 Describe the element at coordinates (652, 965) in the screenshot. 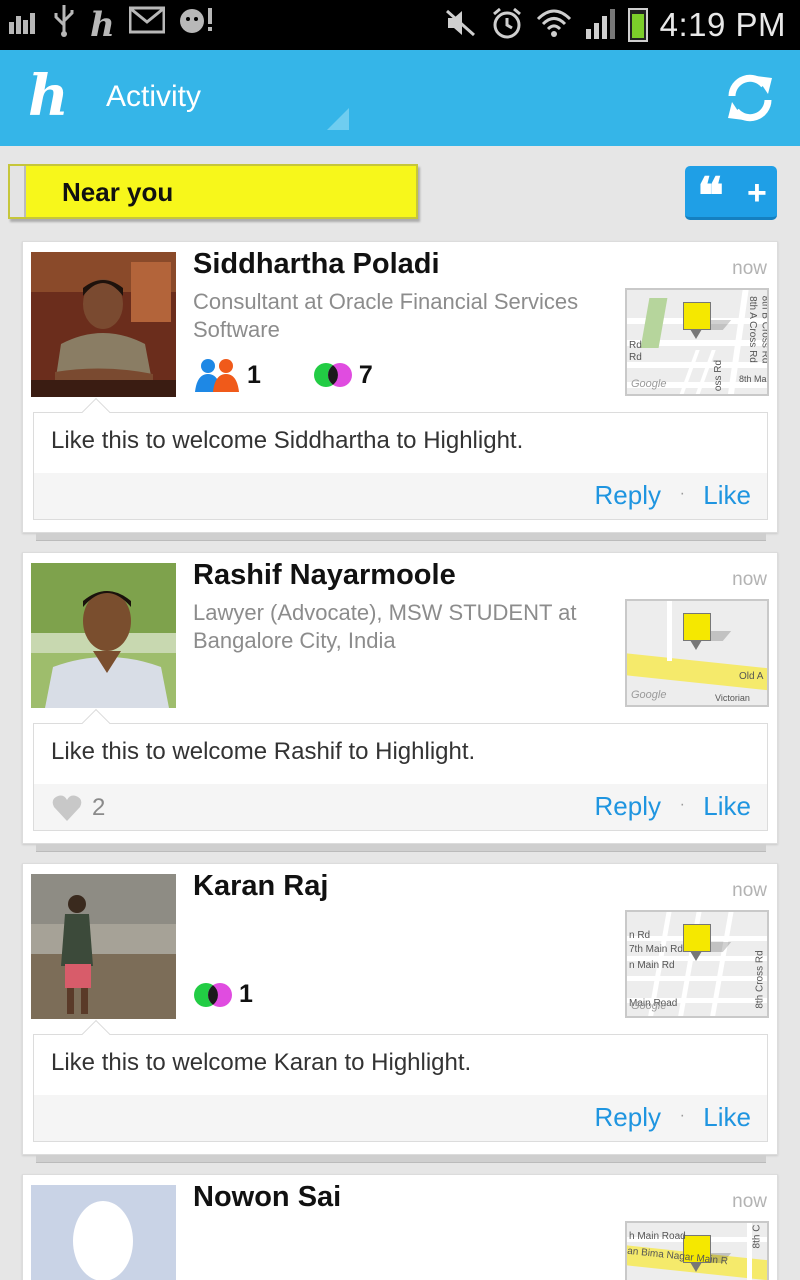

I see `map-label: n Main Rd` at that location.